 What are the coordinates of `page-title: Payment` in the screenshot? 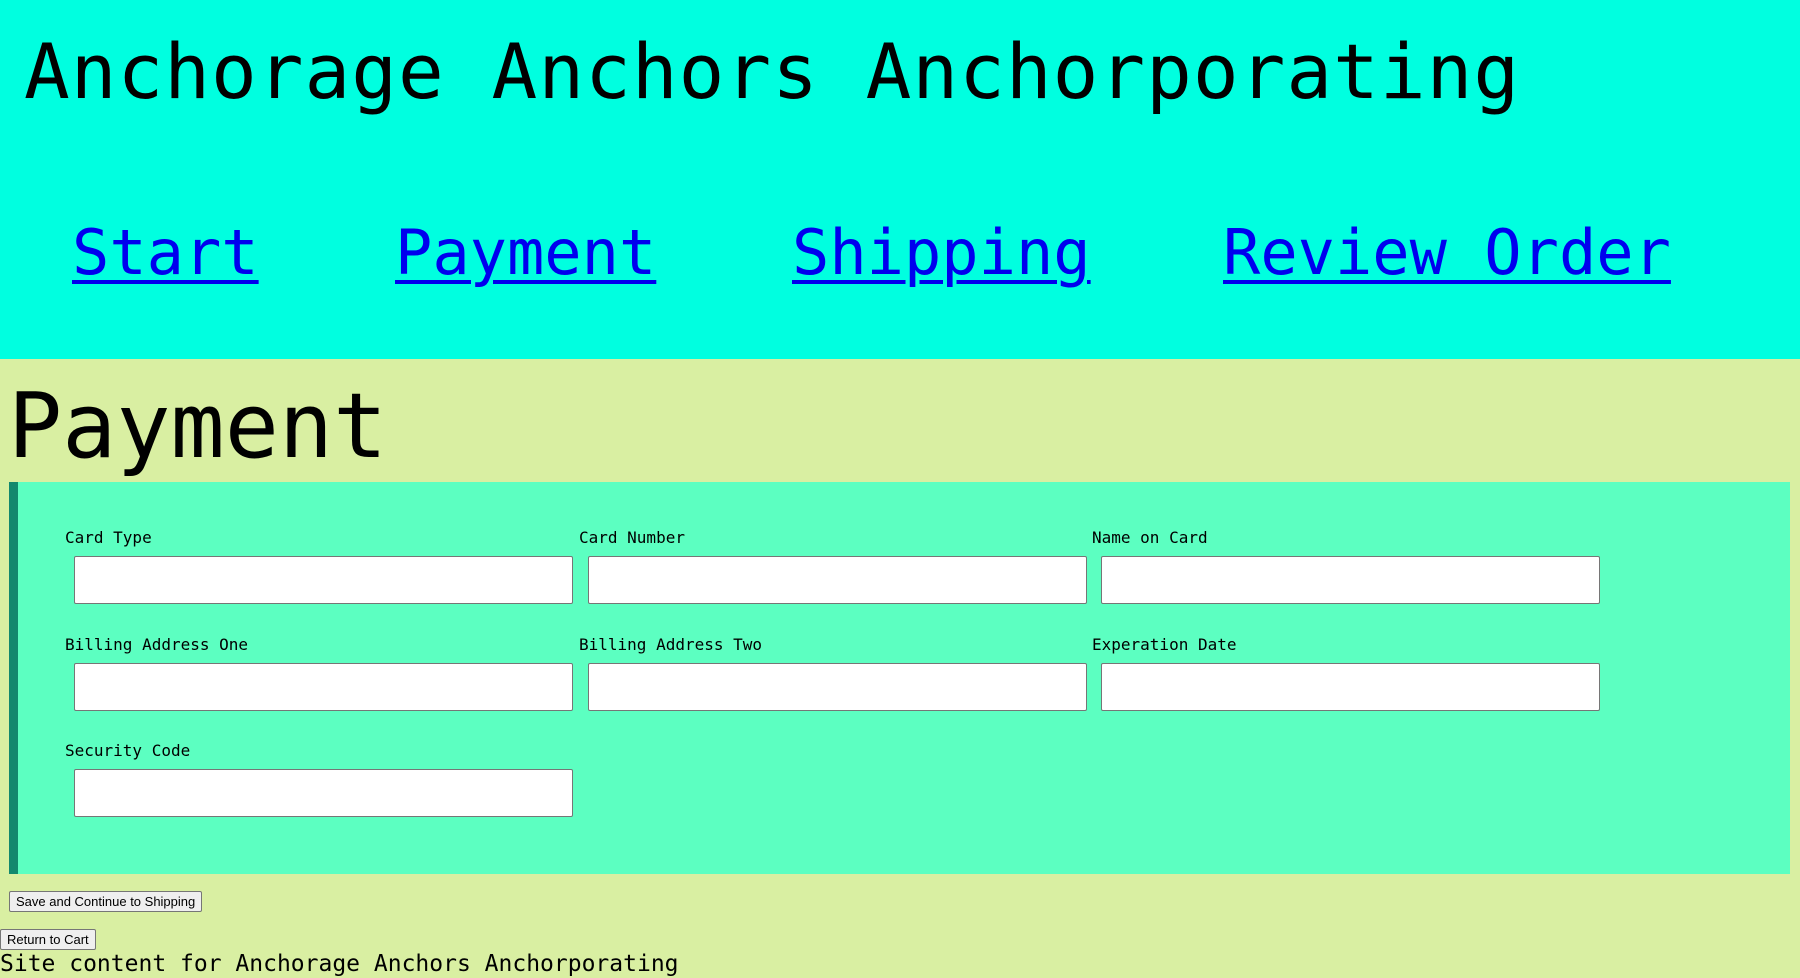 It's located at (198, 426).